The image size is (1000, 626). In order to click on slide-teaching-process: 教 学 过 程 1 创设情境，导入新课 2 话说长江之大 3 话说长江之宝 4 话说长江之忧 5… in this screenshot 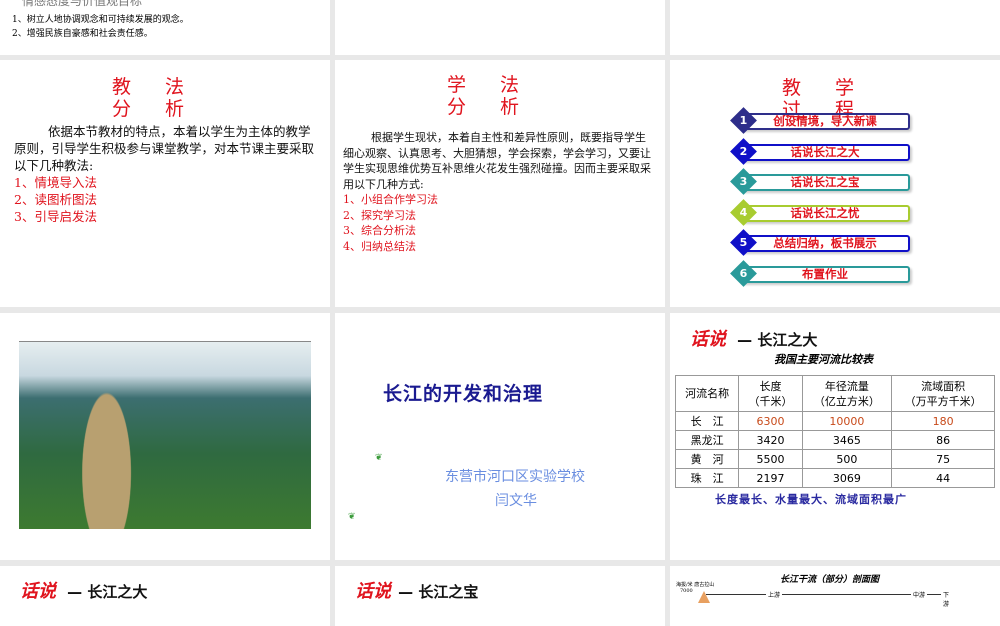, I will do `click(835, 183)`.